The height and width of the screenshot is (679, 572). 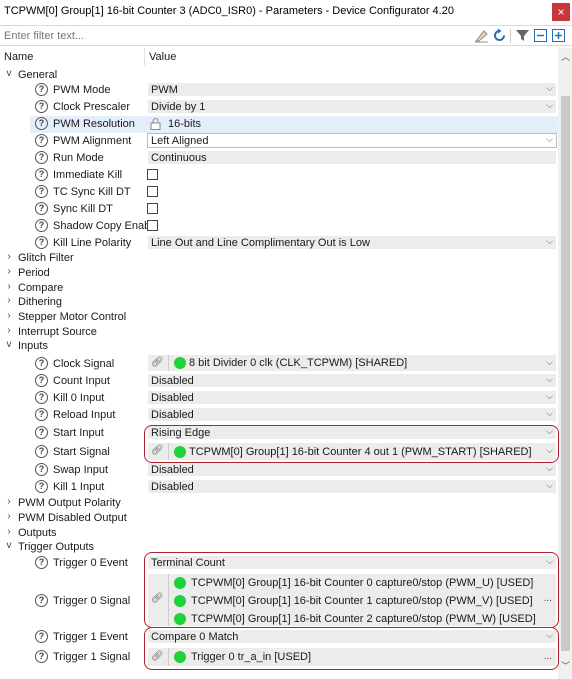 What do you see at coordinates (352, 486) in the screenshot?
I see `kill1-input-dropdown: Disabled ⌵` at bounding box center [352, 486].